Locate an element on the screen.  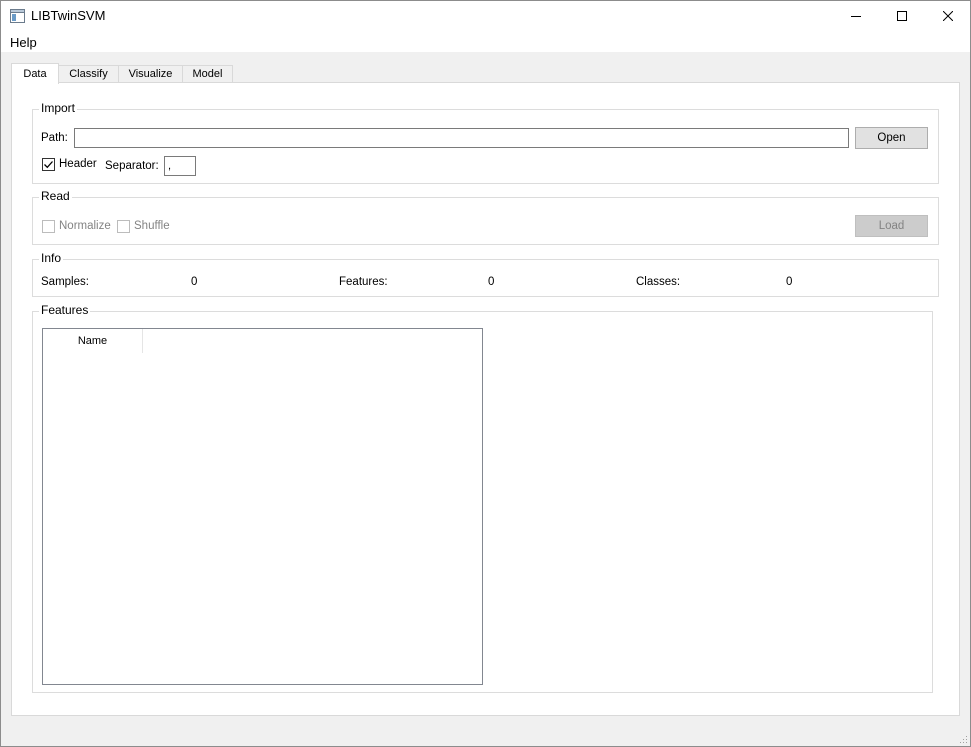
maximize-button is located at coordinates (902, 16).